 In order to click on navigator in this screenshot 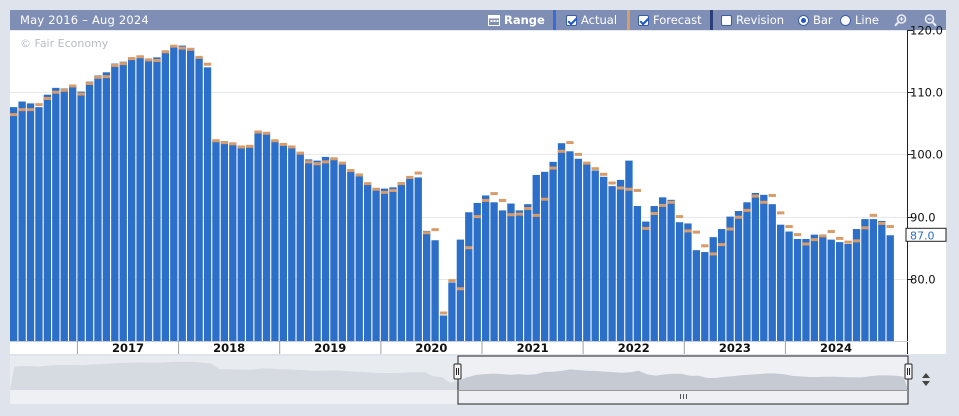, I will do `click(461, 380)`.